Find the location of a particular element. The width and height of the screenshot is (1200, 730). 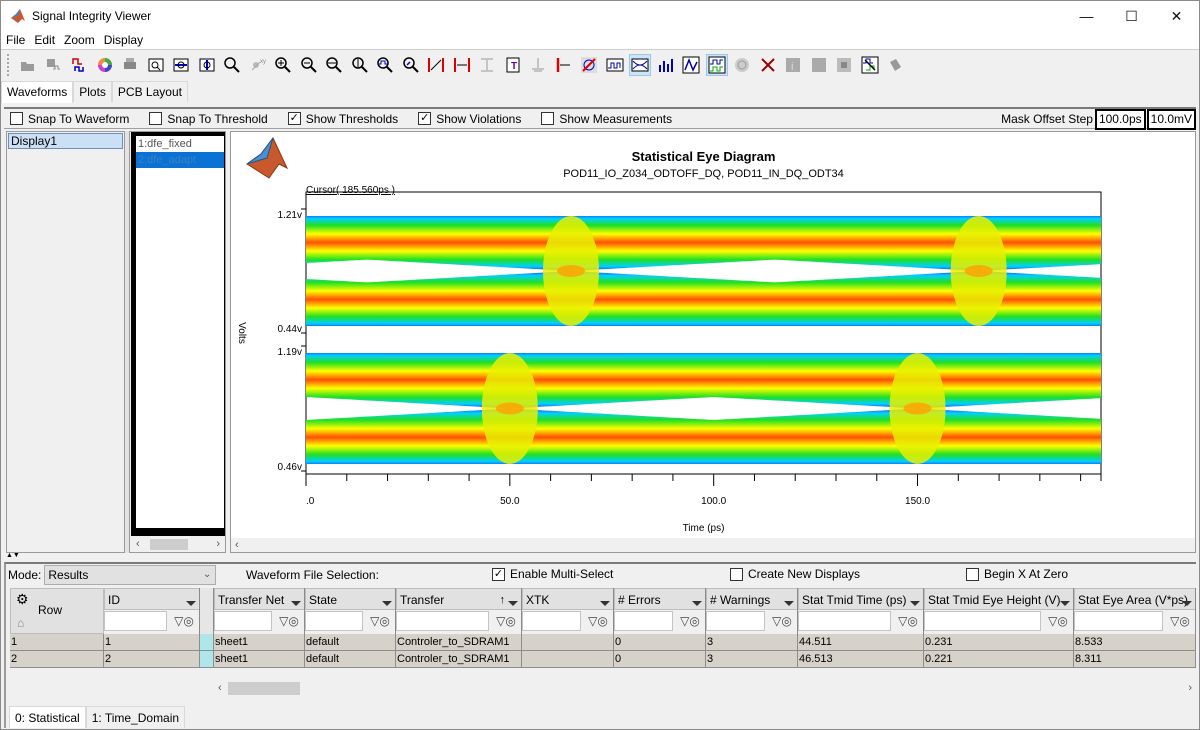

column-title: XTK is located at coordinates (567, 599).